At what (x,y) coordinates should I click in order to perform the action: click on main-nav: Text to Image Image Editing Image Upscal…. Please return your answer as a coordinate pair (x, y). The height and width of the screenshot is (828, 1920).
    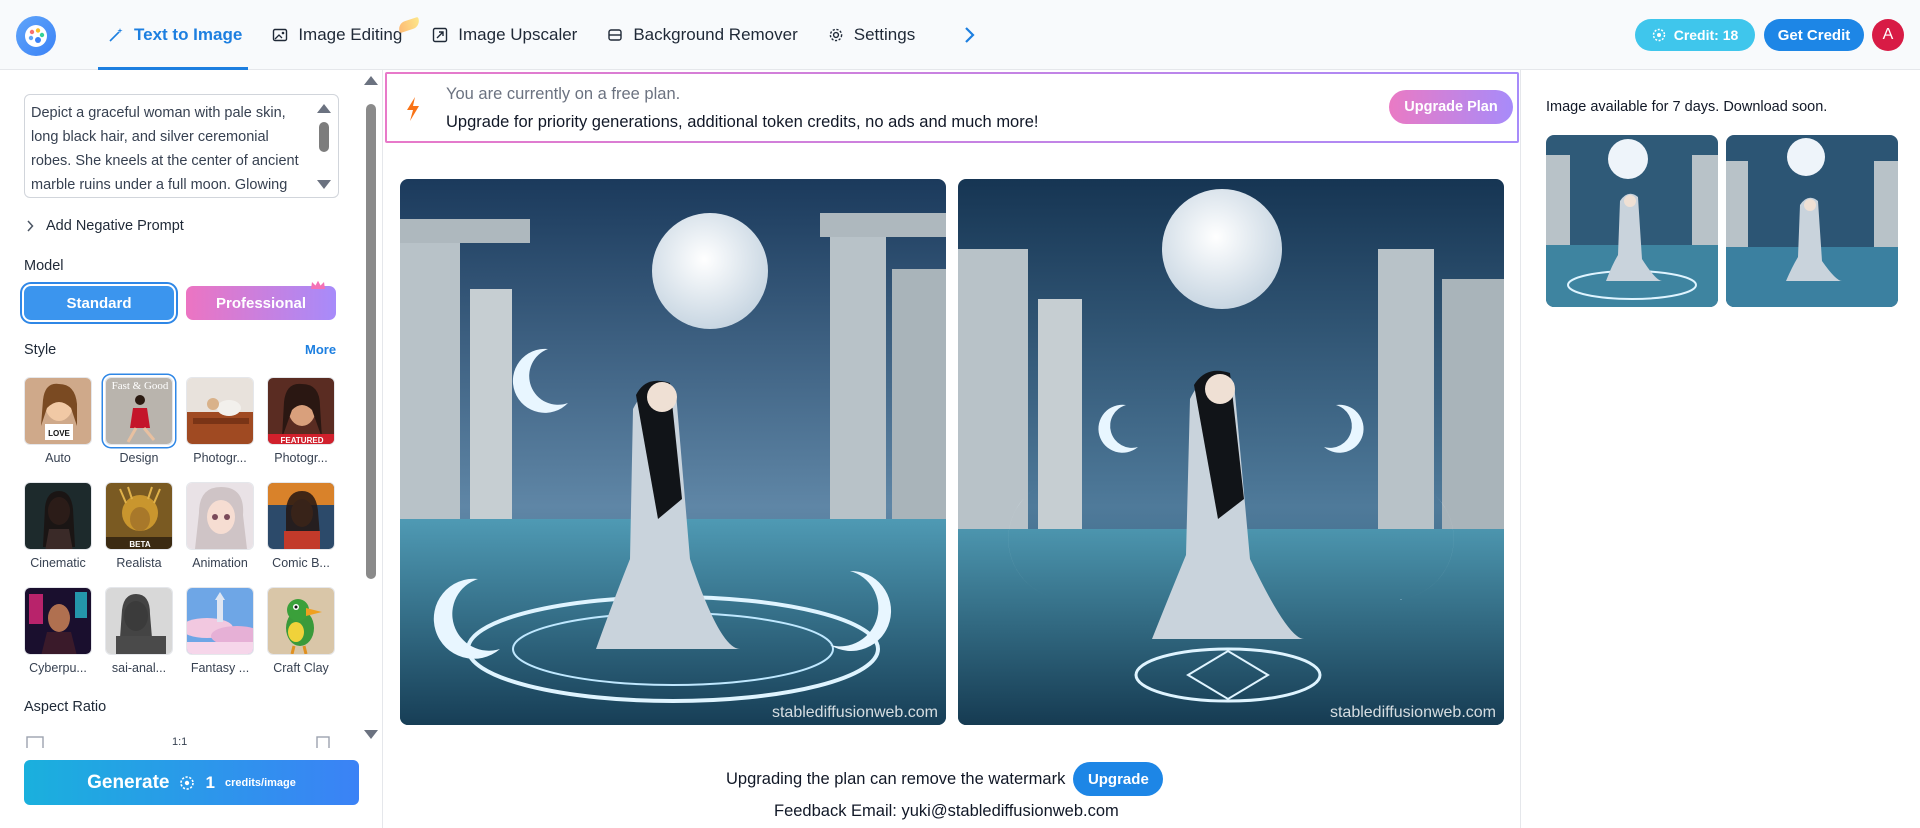
    Looking at the image, I should click on (521, 35).